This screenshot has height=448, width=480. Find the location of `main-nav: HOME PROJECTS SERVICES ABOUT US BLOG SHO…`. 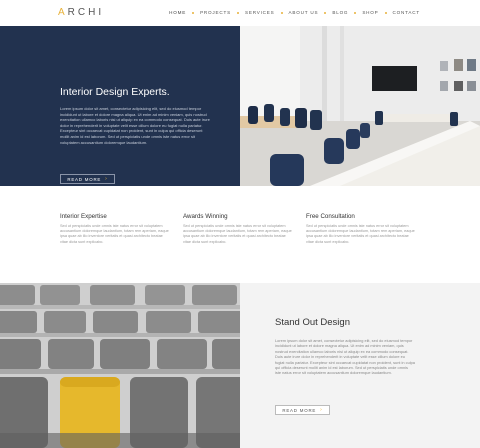

main-nav: HOME PROJECTS SERVICES ABOUT US BLOG SHO… is located at coordinates (294, 12).